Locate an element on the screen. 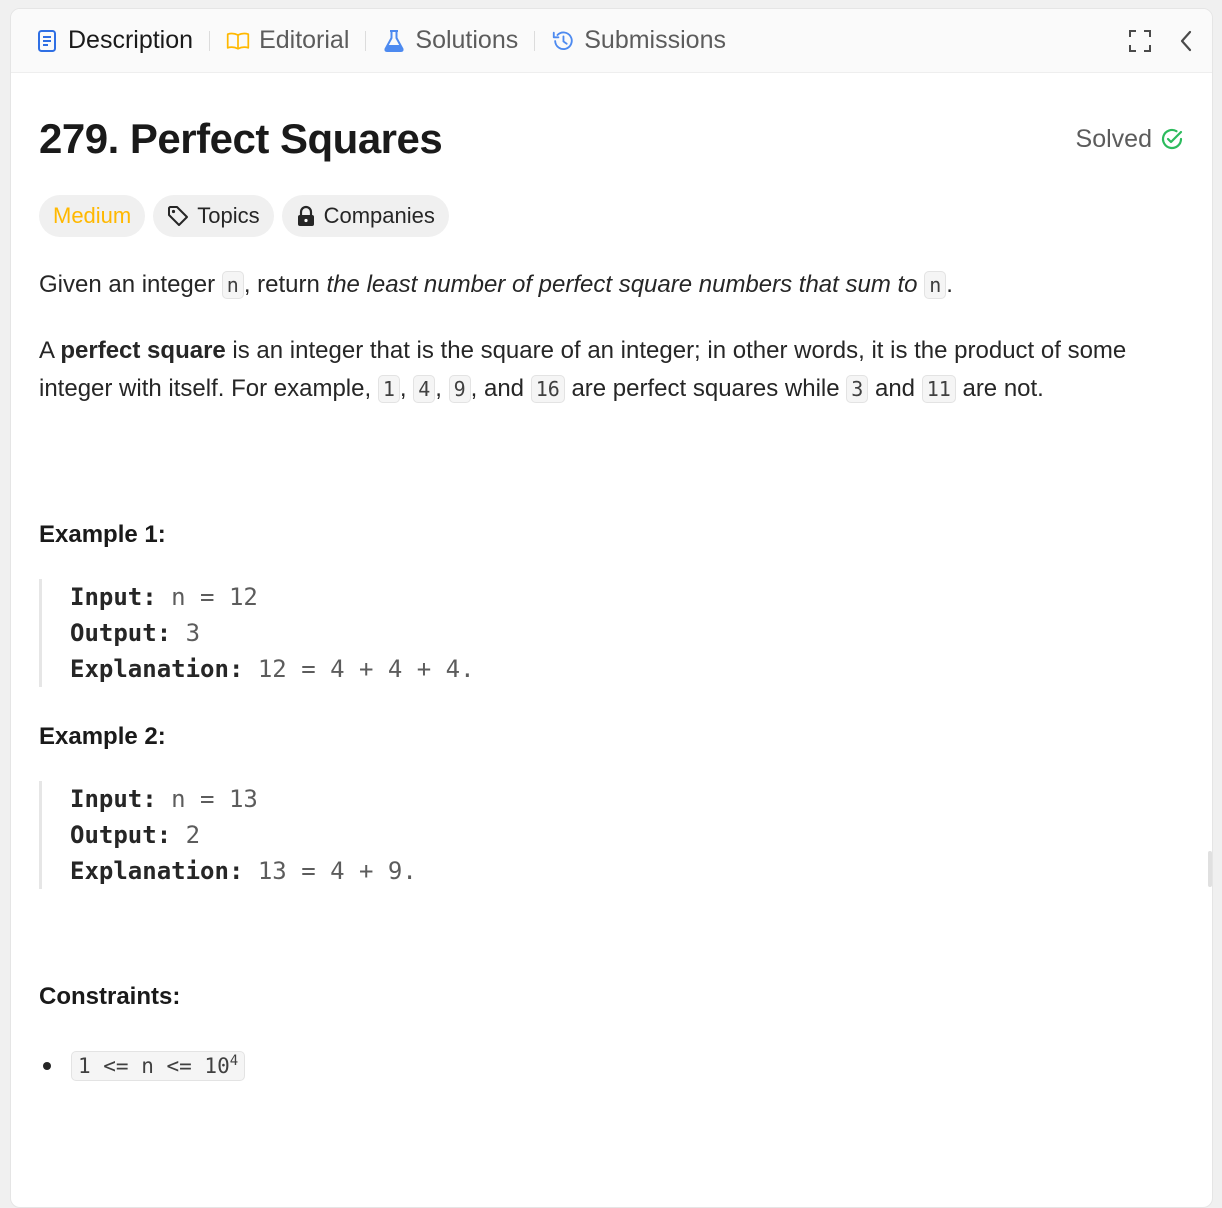 The image size is (1222, 1208). inline-code: 1 is located at coordinates (388, 389).